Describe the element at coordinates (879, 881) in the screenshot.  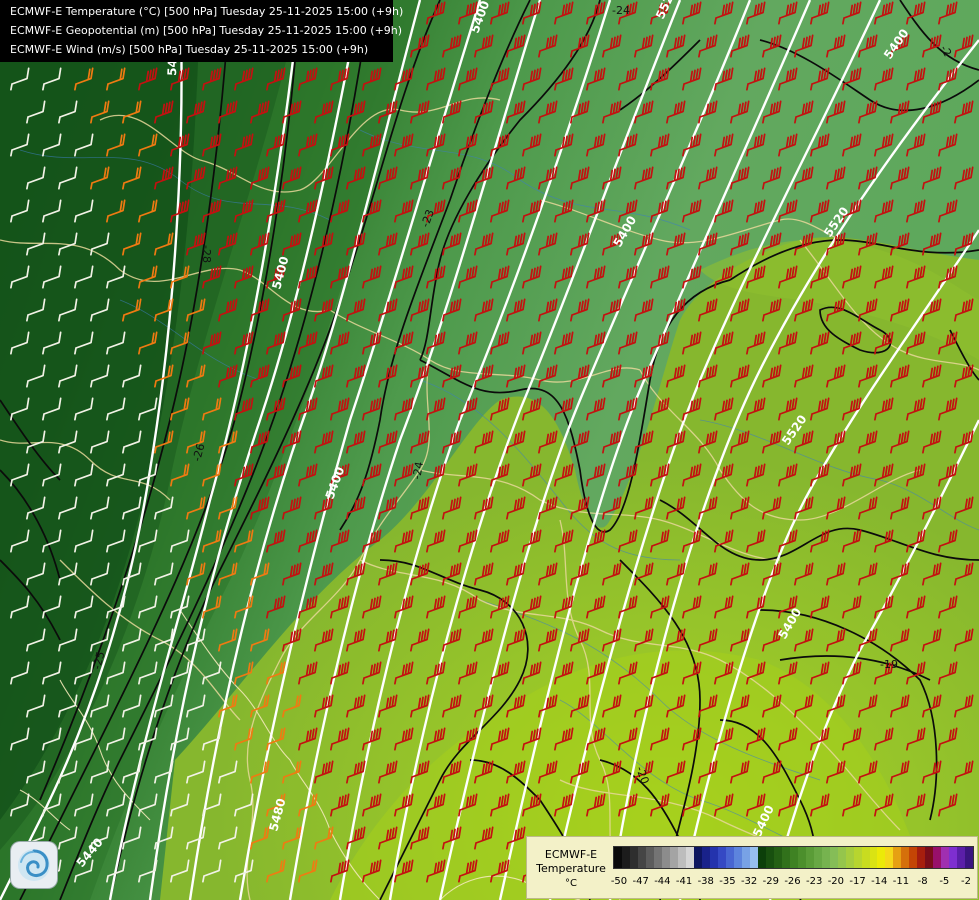
I see `legend-tick-label: -14` at that location.